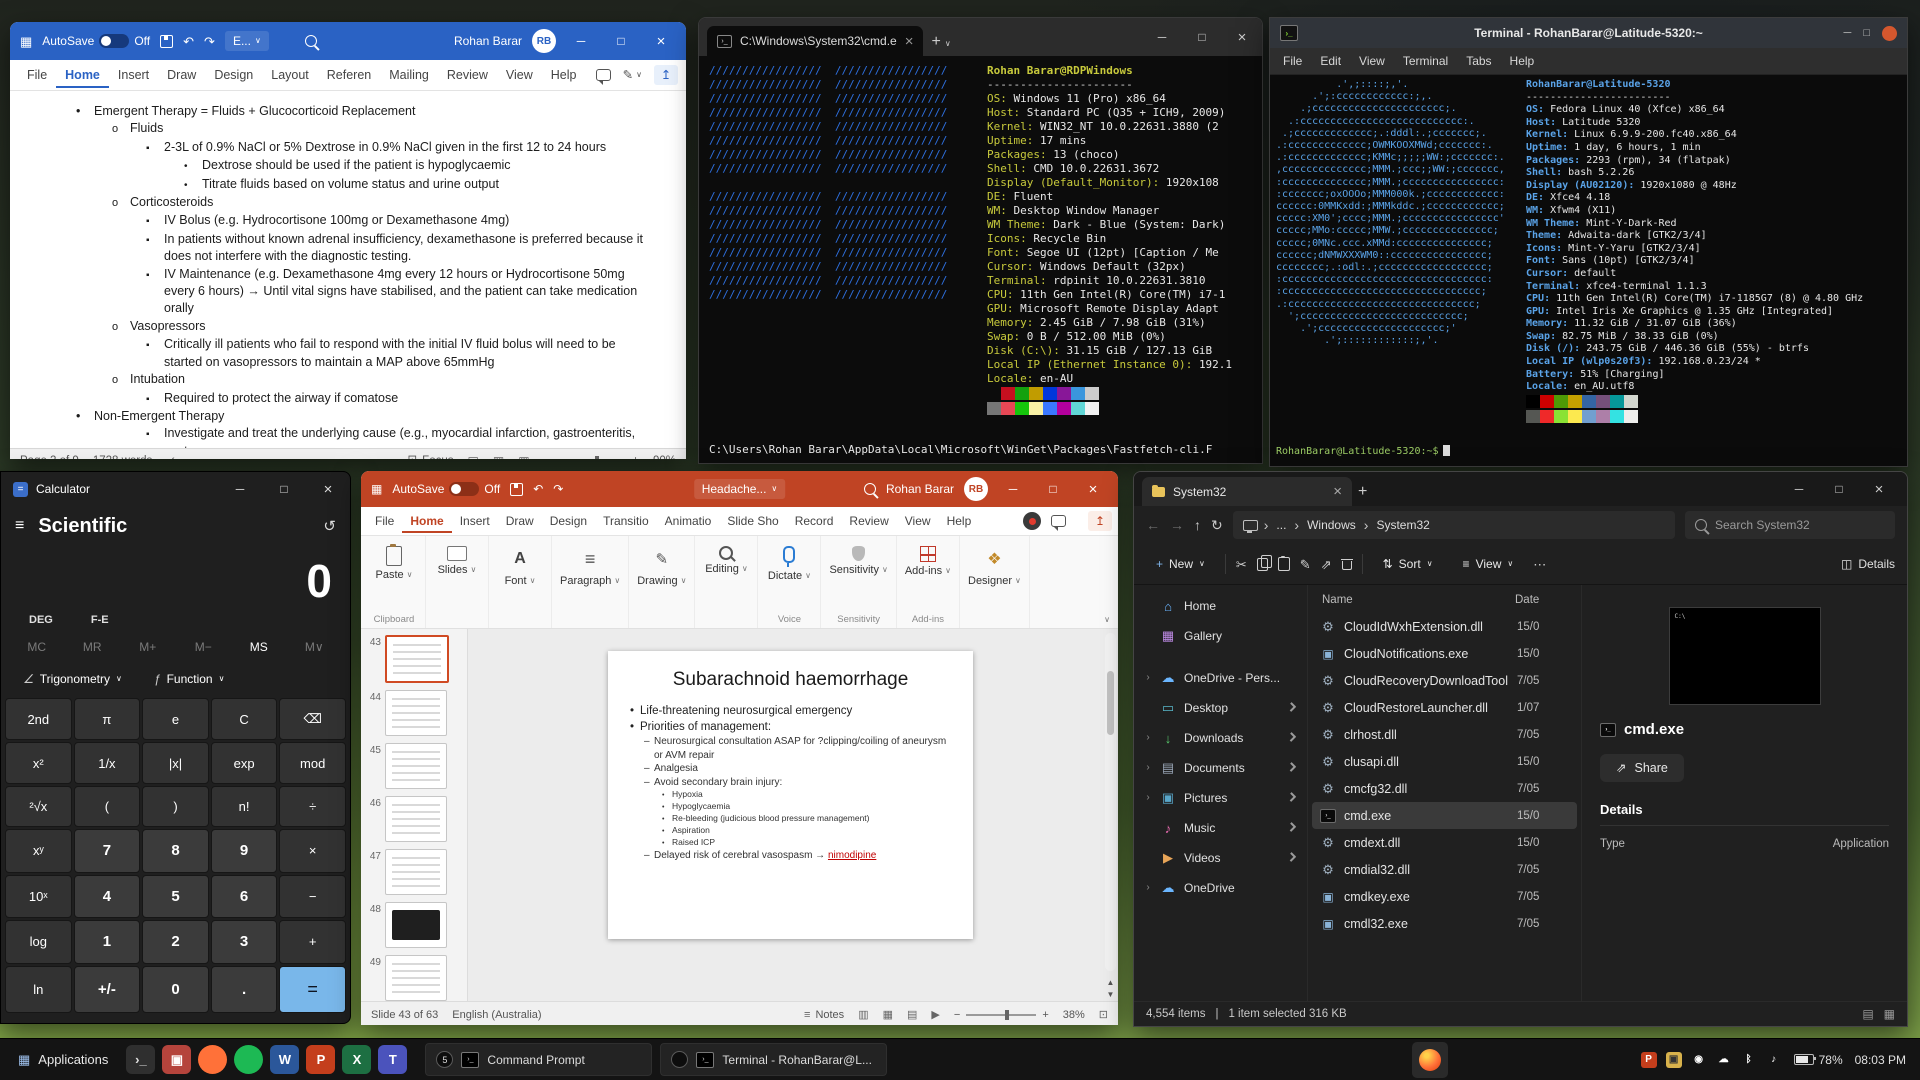  I want to click on natural-log-button: ln, so click(38, 989).